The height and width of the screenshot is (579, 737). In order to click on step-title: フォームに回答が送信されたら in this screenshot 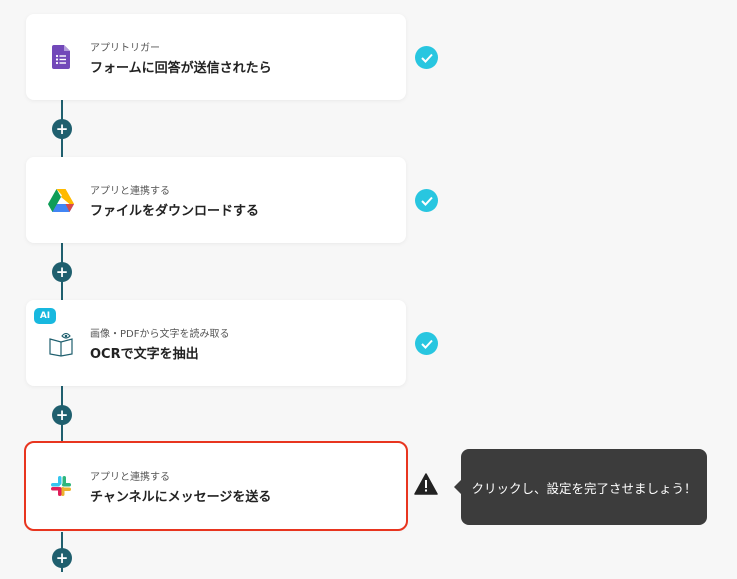, I will do `click(181, 68)`.